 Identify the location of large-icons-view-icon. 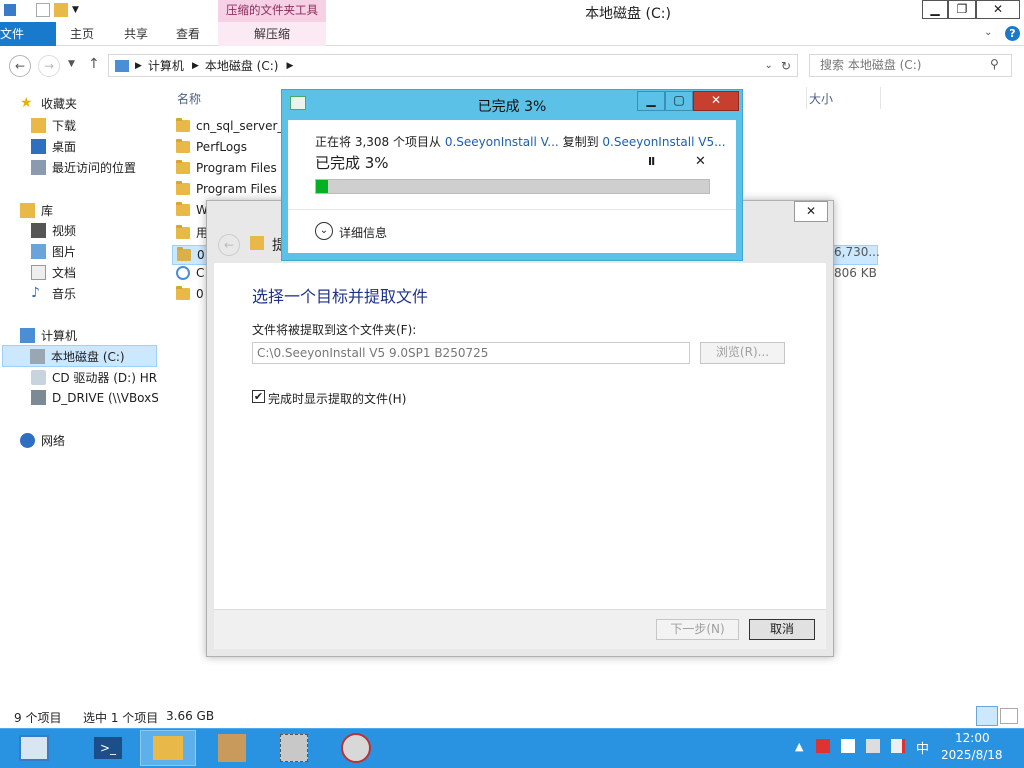
(1009, 716).